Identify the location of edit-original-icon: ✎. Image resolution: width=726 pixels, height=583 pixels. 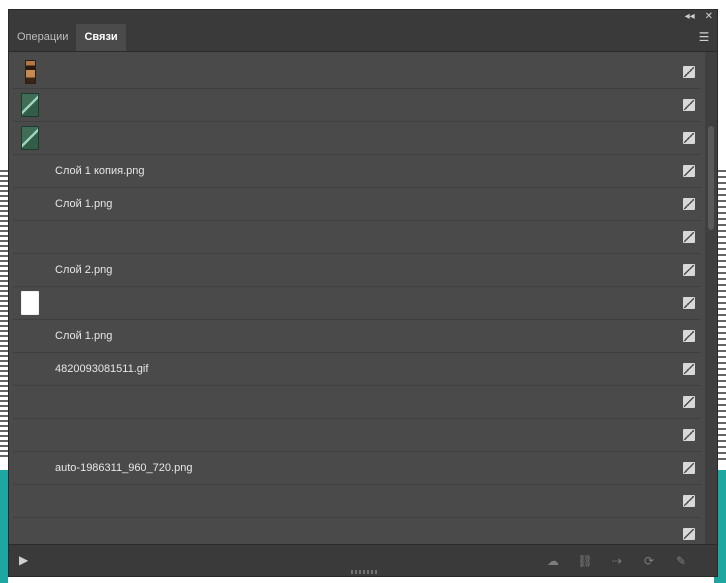
(681, 561).